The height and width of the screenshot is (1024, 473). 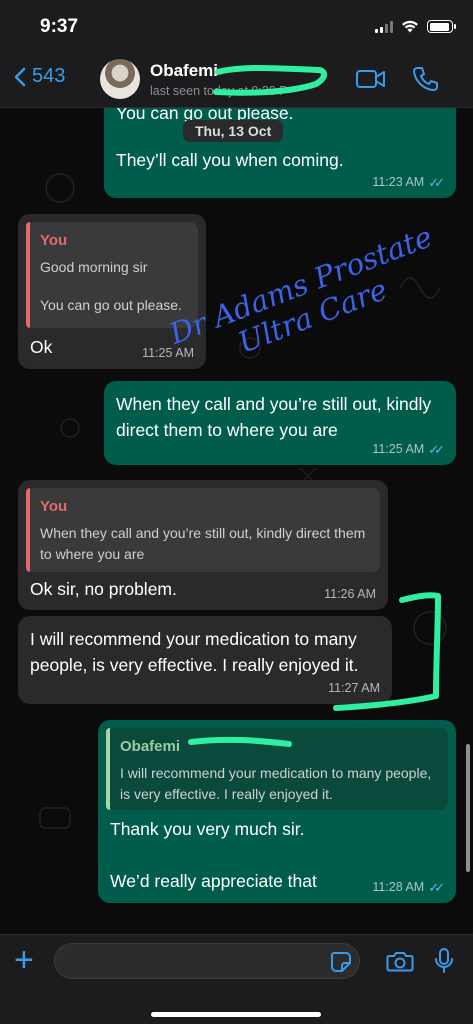 I want to click on back-chevron-icon, so click(x=20, y=76).